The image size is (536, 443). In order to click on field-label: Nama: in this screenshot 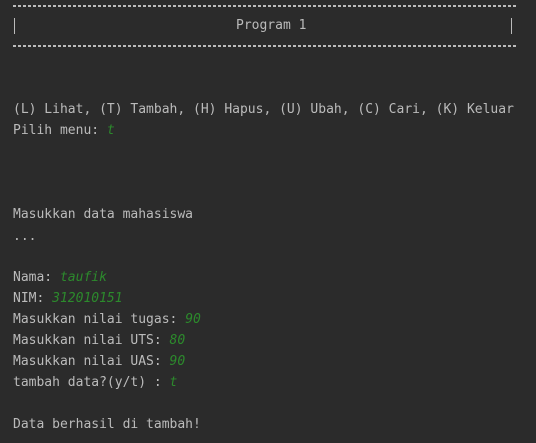, I will do `click(36, 277)`.